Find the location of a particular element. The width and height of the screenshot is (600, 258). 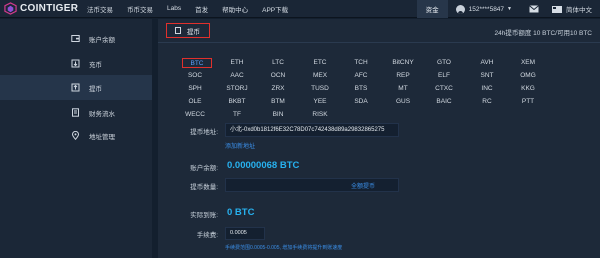

coin-option: BAIC is located at coordinates (444, 102).